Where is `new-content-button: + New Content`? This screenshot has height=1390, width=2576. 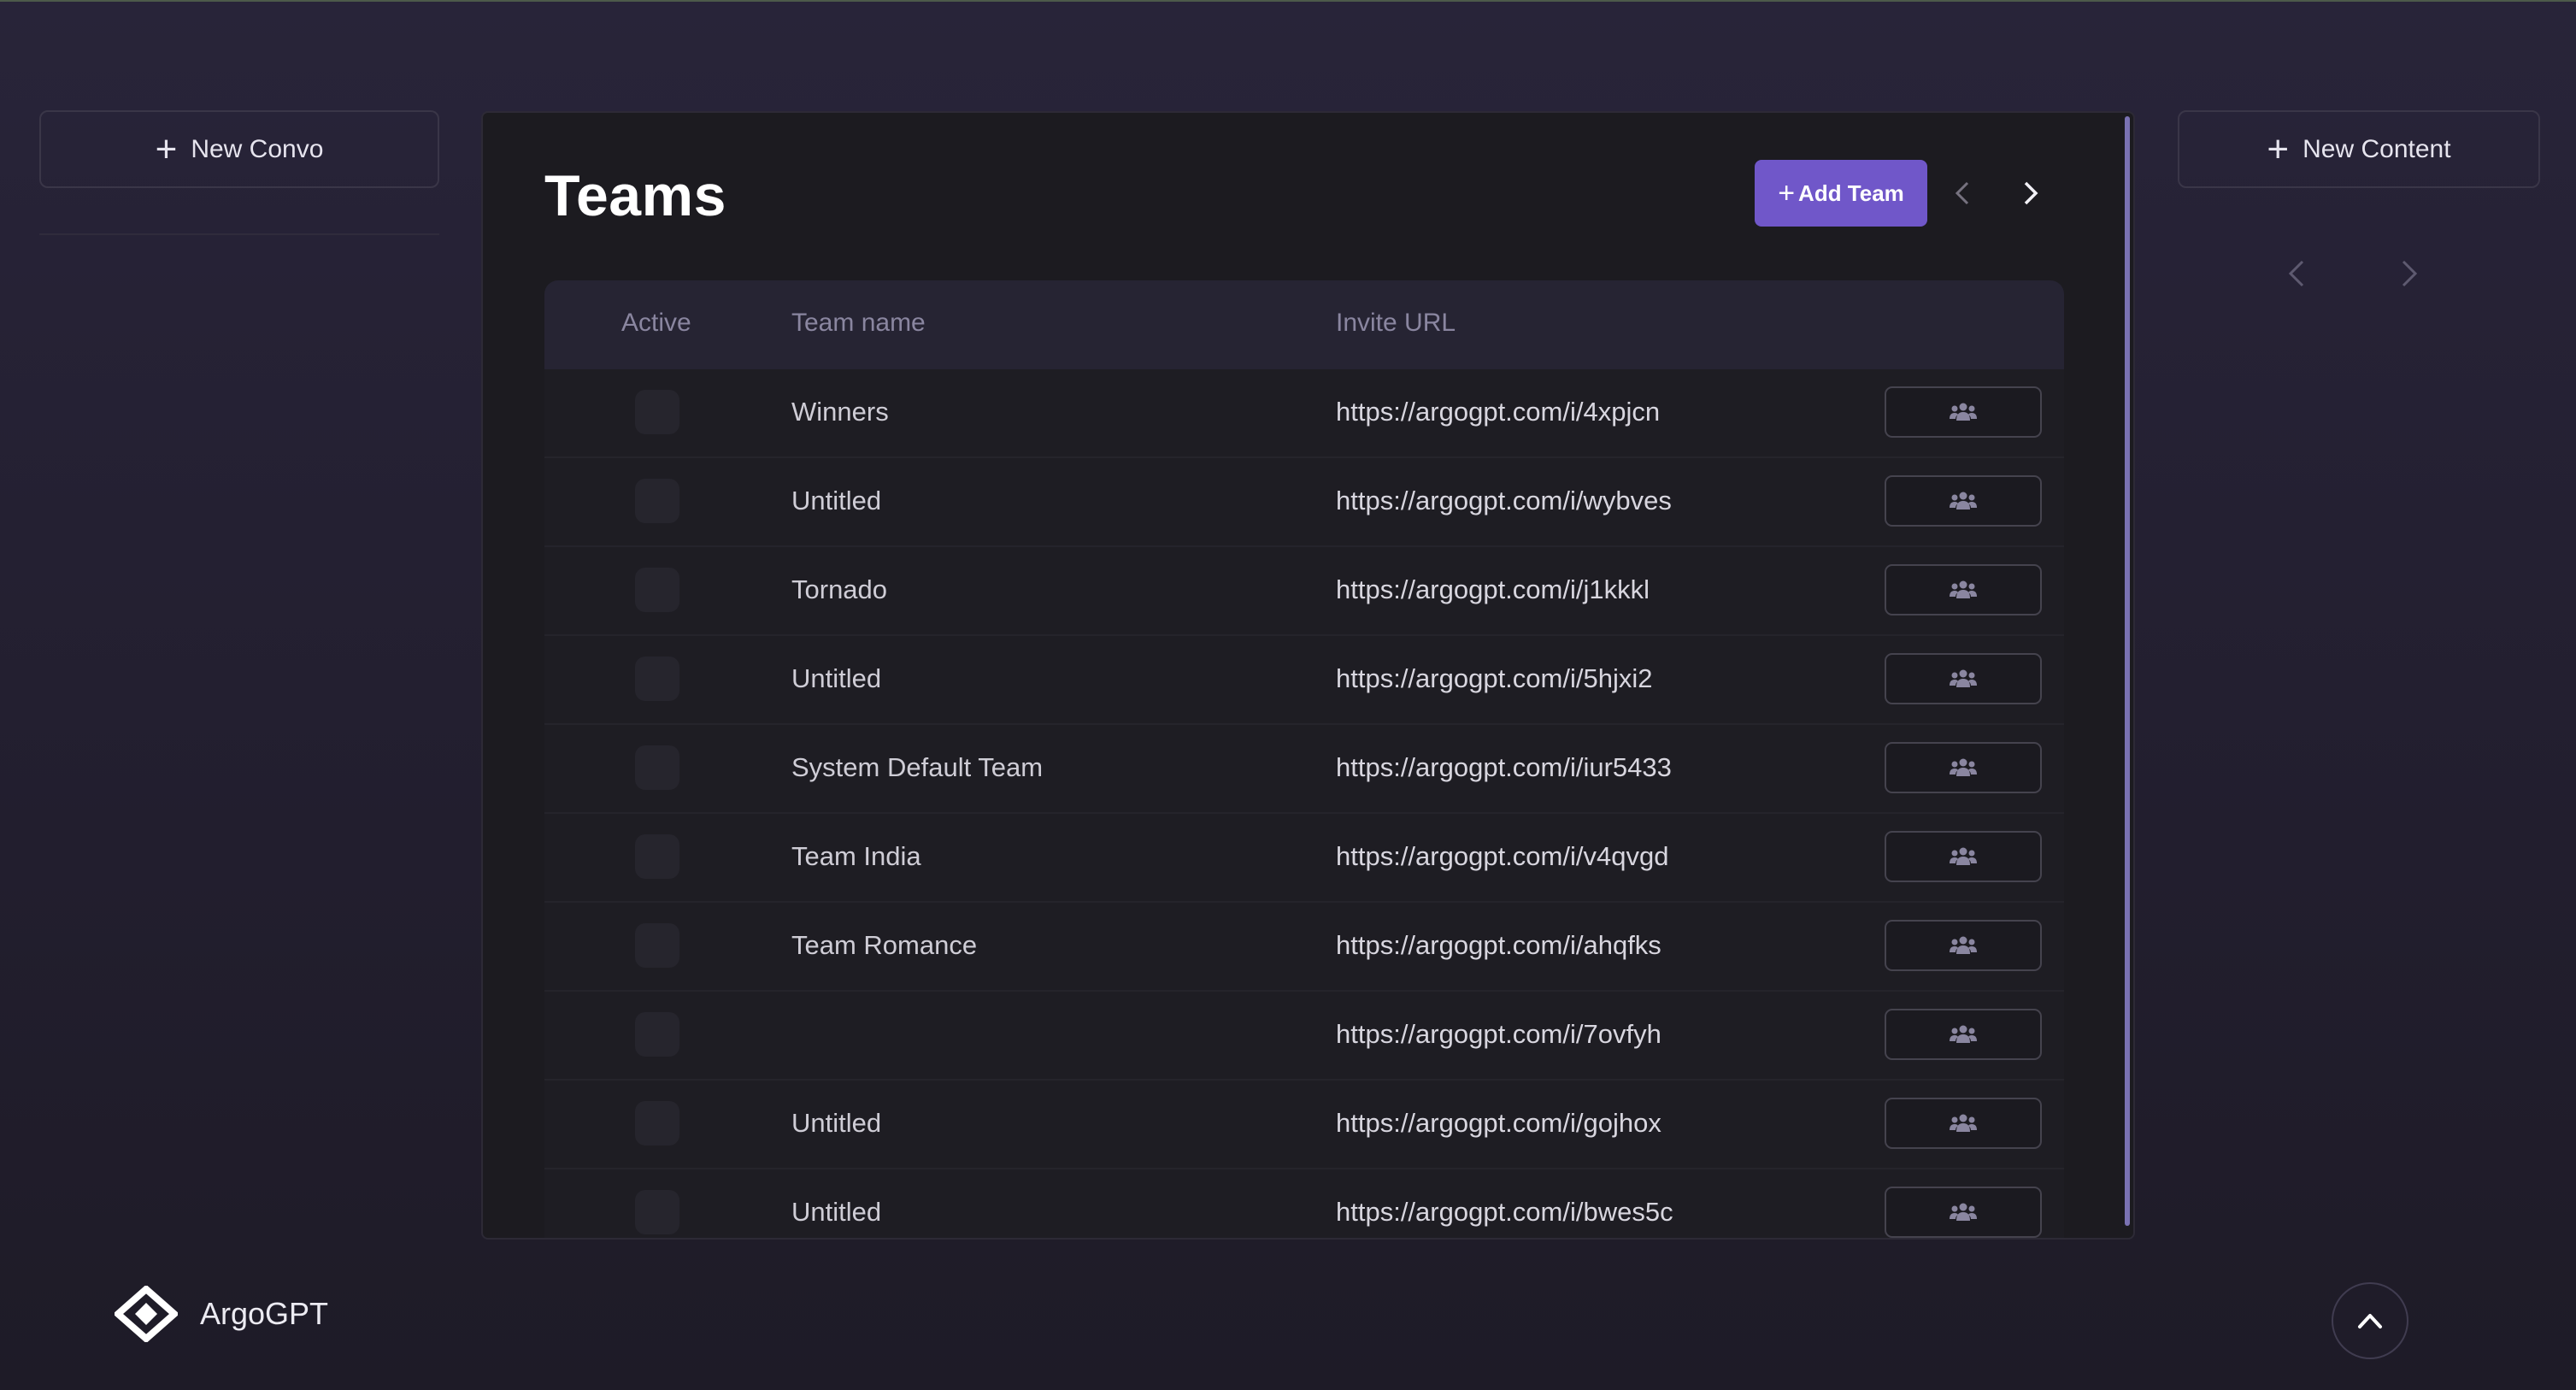 new-content-button: + New Content is located at coordinates (2359, 149).